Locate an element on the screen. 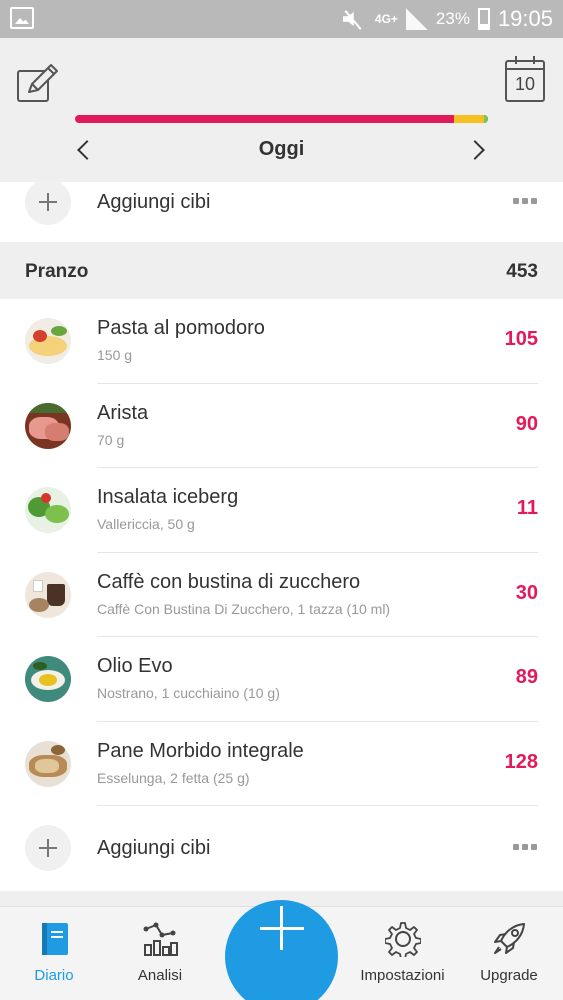 Image resolution: width=563 pixels, height=1000 pixels. food-detail: Vallericcia, 50 g is located at coordinates (146, 524).